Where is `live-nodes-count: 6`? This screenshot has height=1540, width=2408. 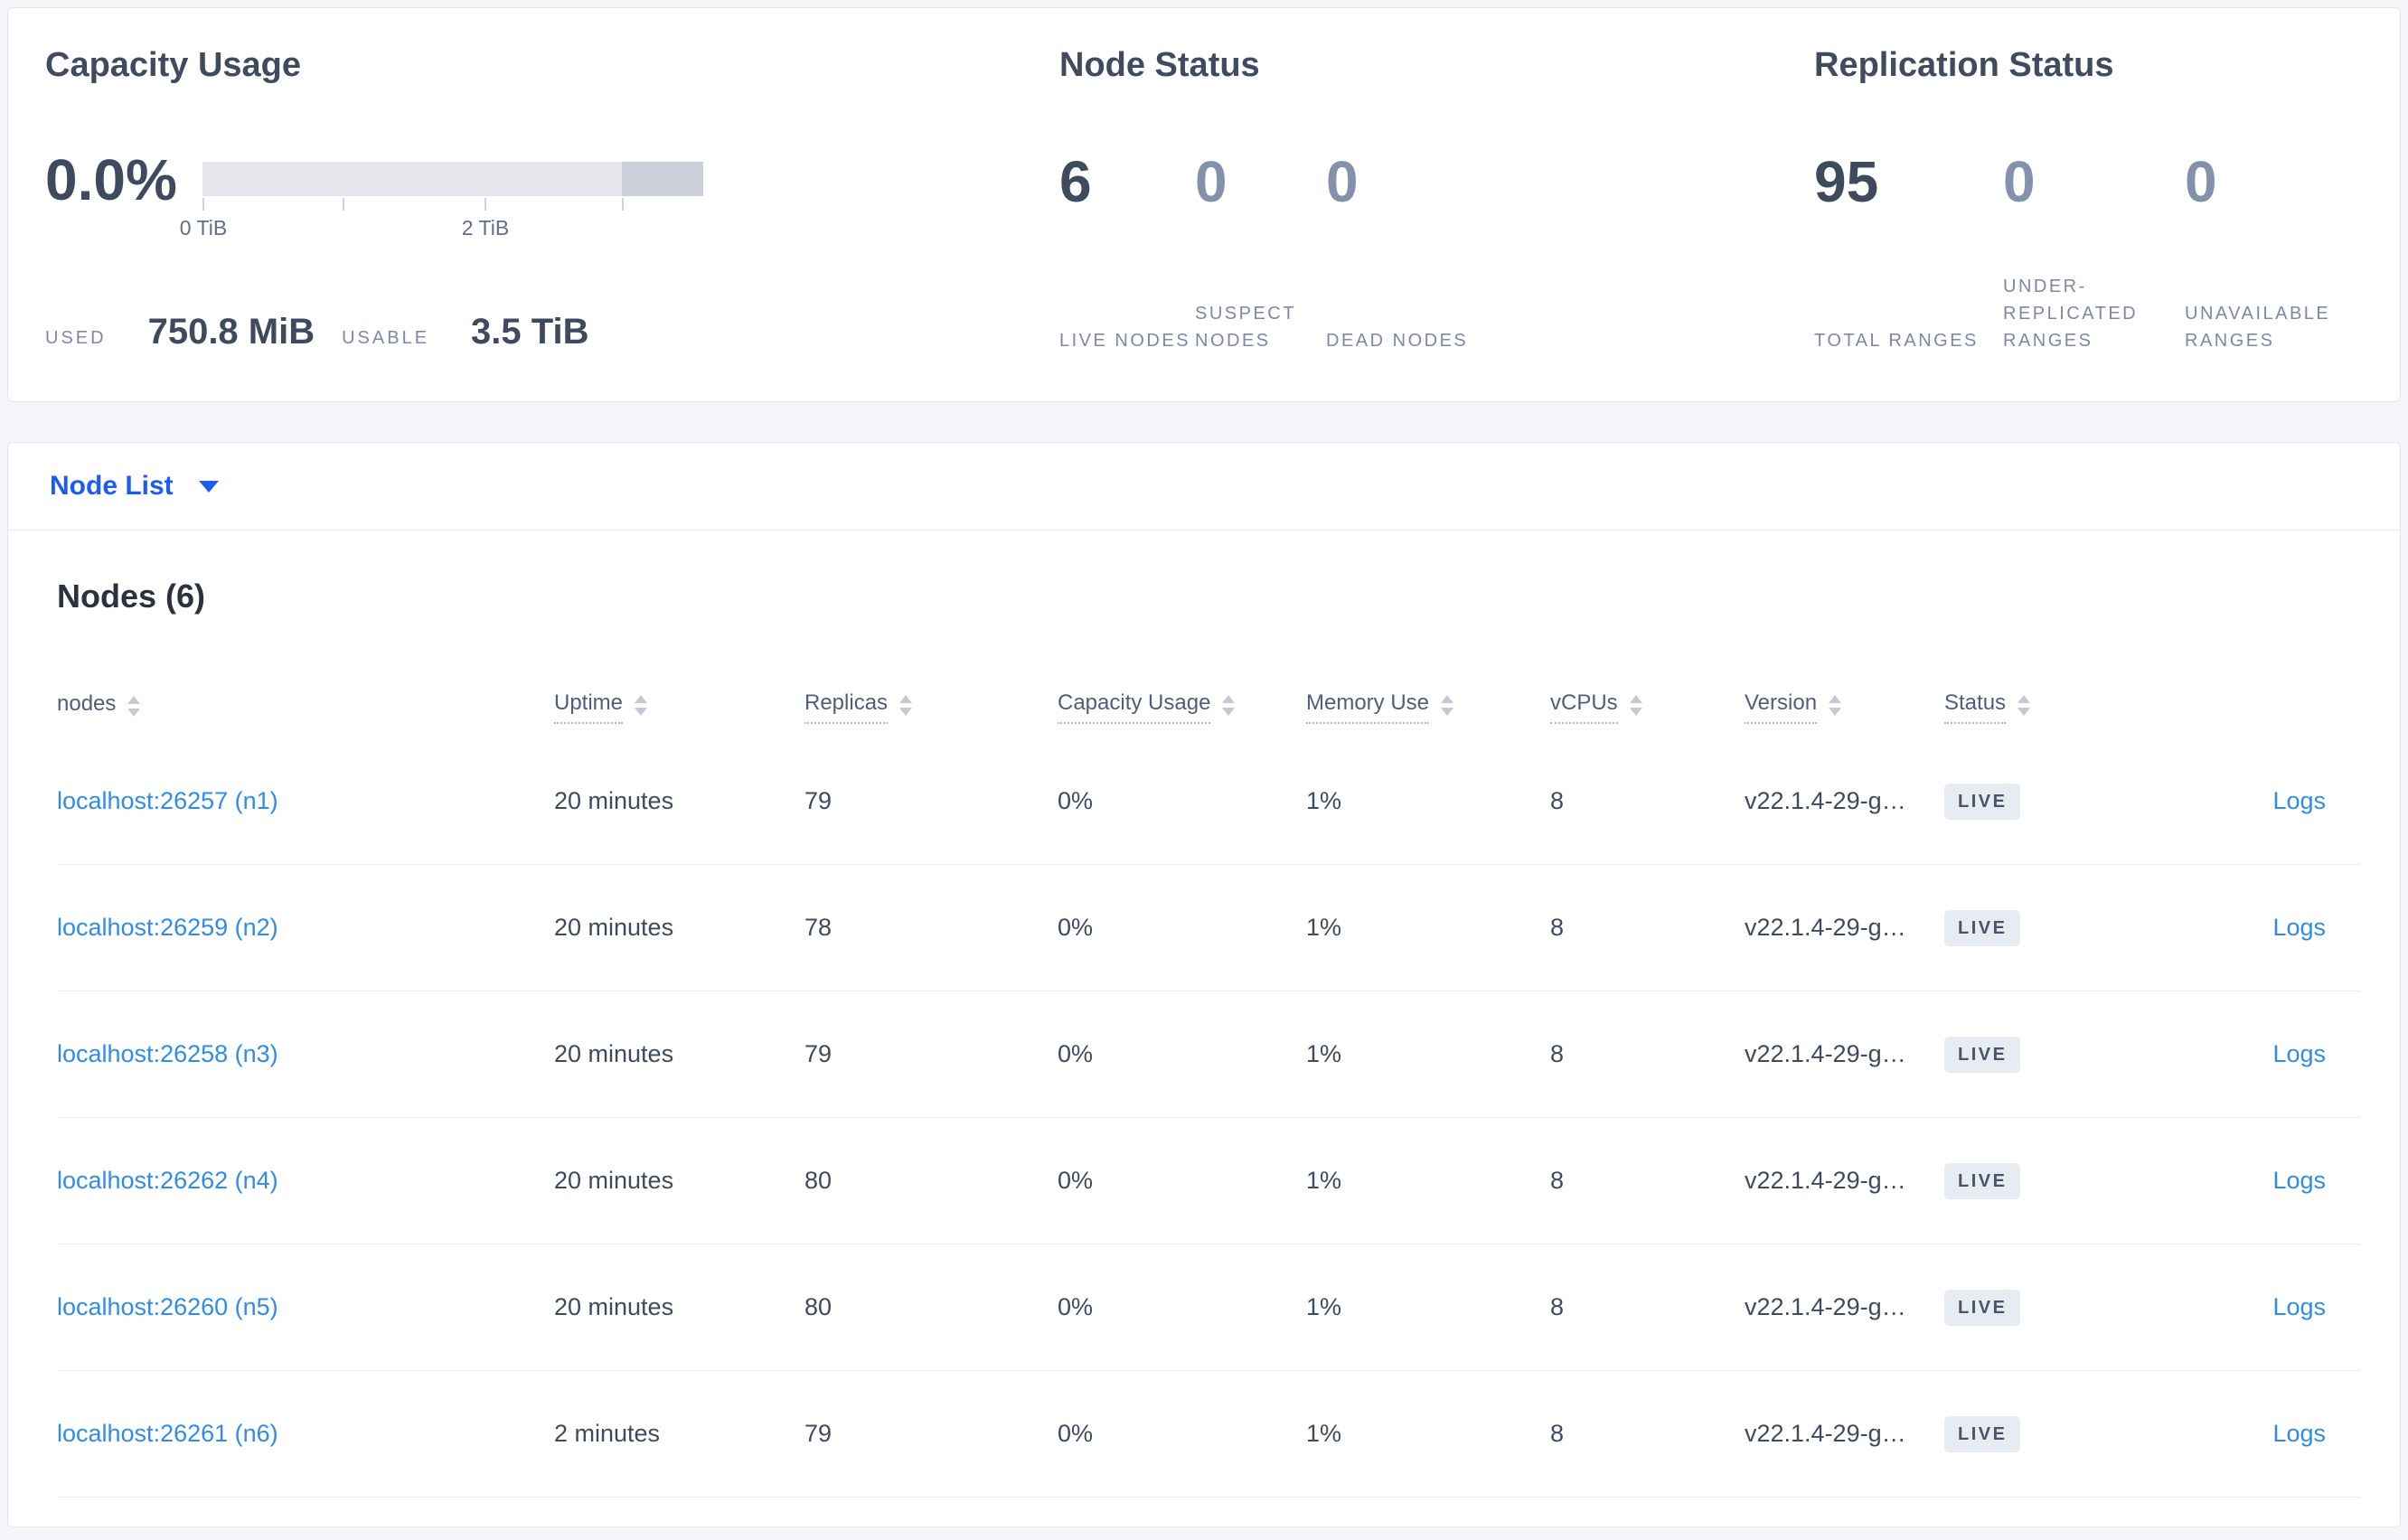 live-nodes-count: 6 is located at coordinates (1075, 181).